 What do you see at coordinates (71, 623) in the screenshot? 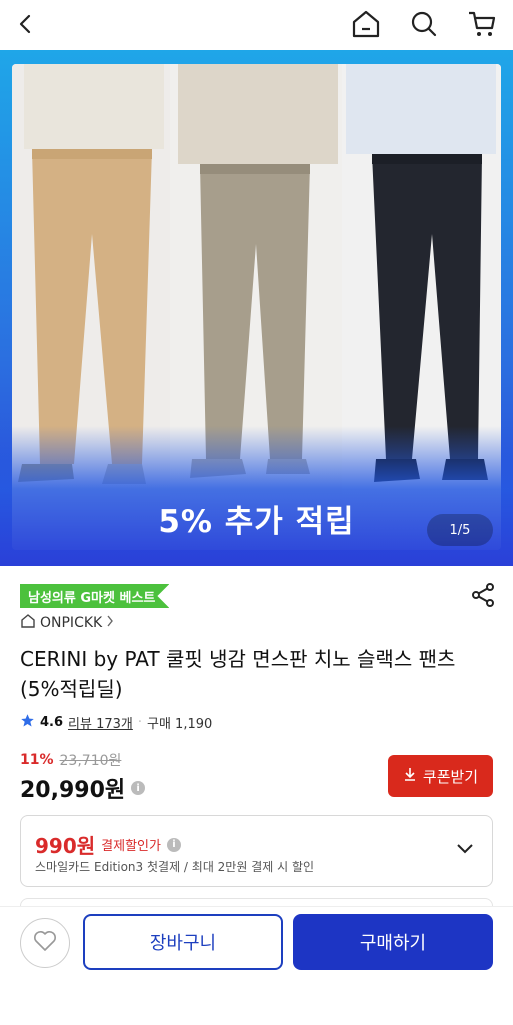
I see `shop-name: ONPICKK` at bounding box center [71, 623].